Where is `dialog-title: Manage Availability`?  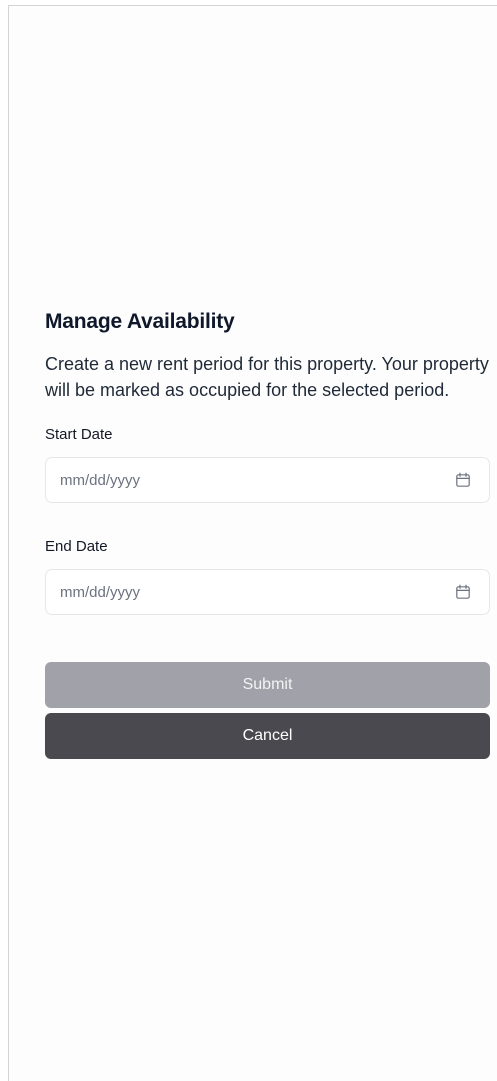
dialog-title: Manage Availability is located at coordinates (140, 321).